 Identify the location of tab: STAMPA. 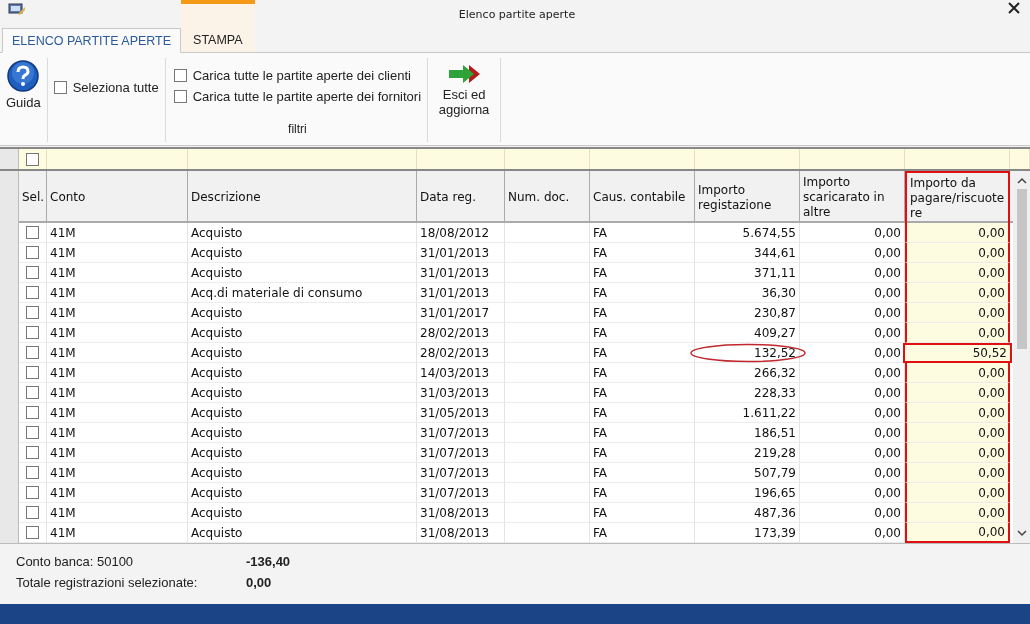
(218, 26).